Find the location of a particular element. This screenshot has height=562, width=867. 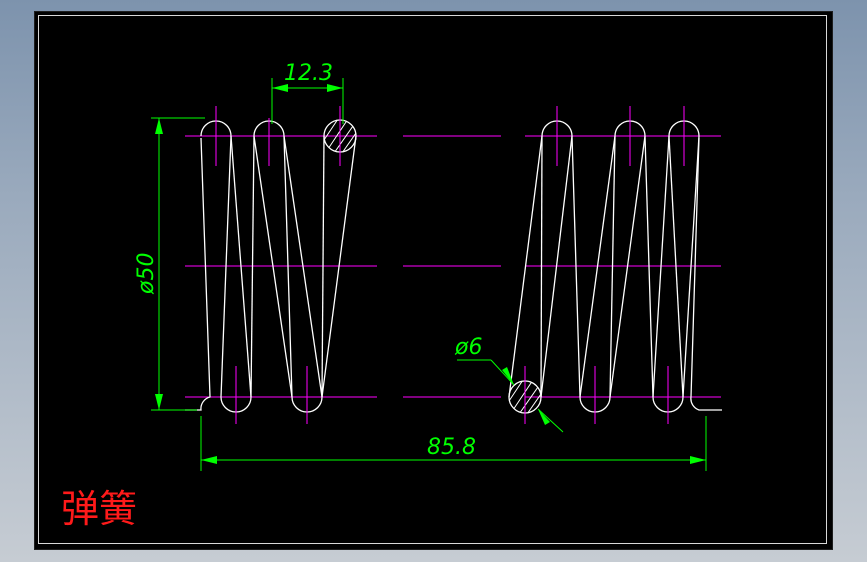

dimension-outer-diameter-text: ø50 is located at coordinates (146, 274).